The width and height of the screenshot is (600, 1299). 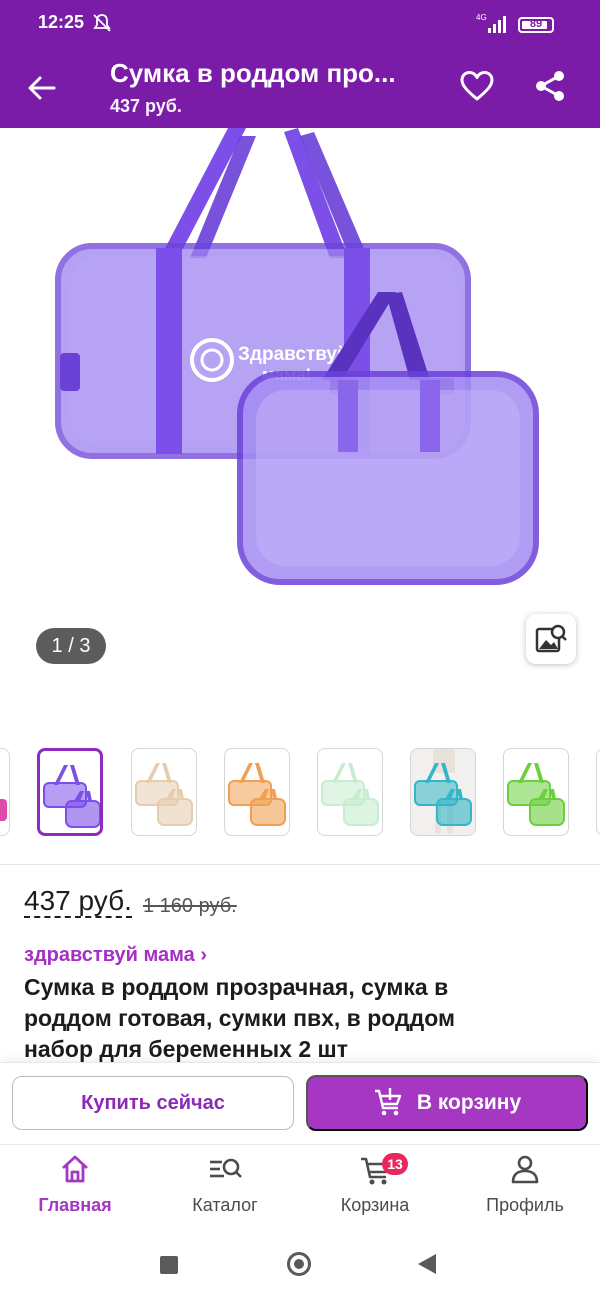 What do you see at coordinates (525, 1187) in the screenshot?
I see `nav-profile: Профиль` at bounding box center [525, 1187].